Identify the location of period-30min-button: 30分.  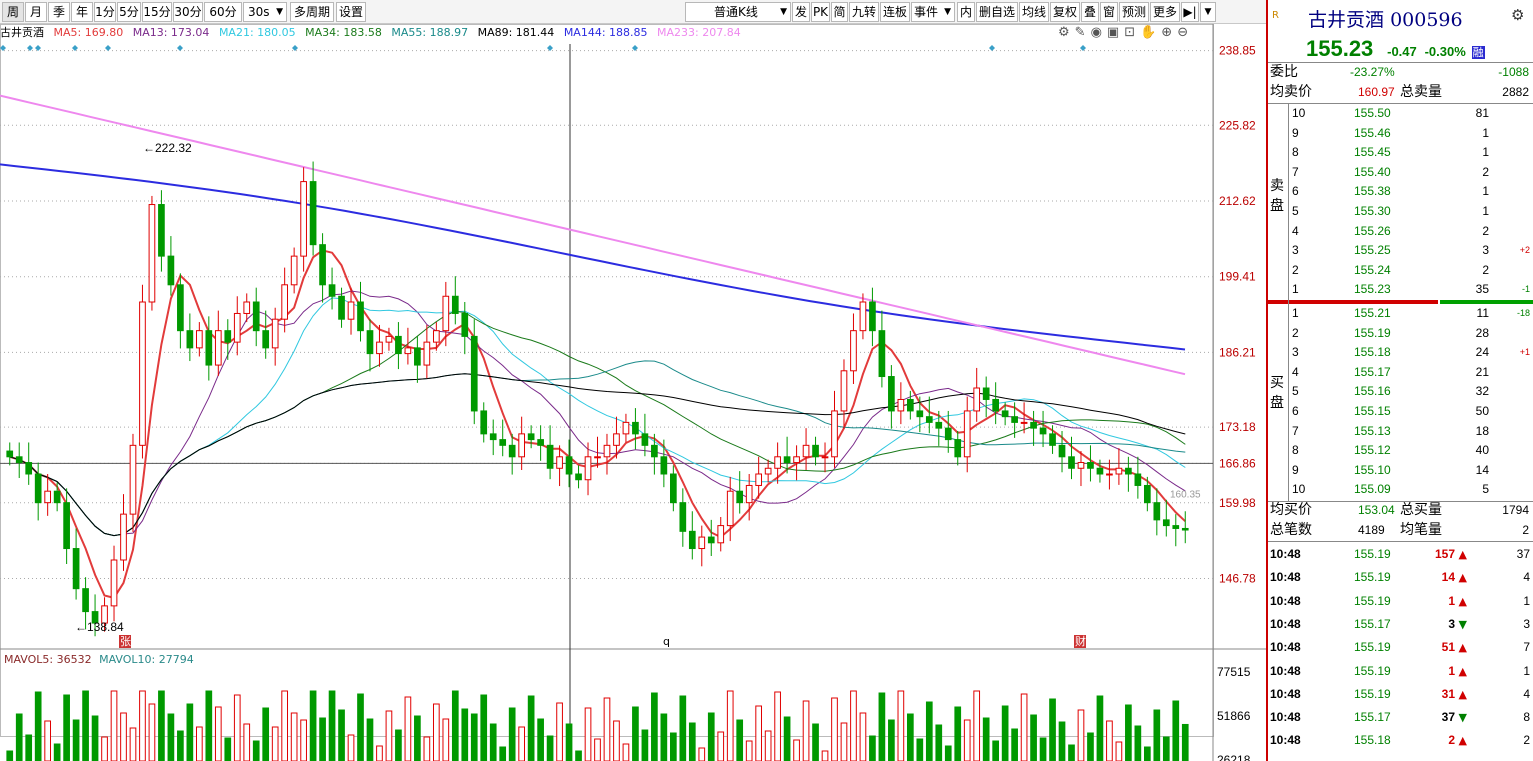
(188, 12).